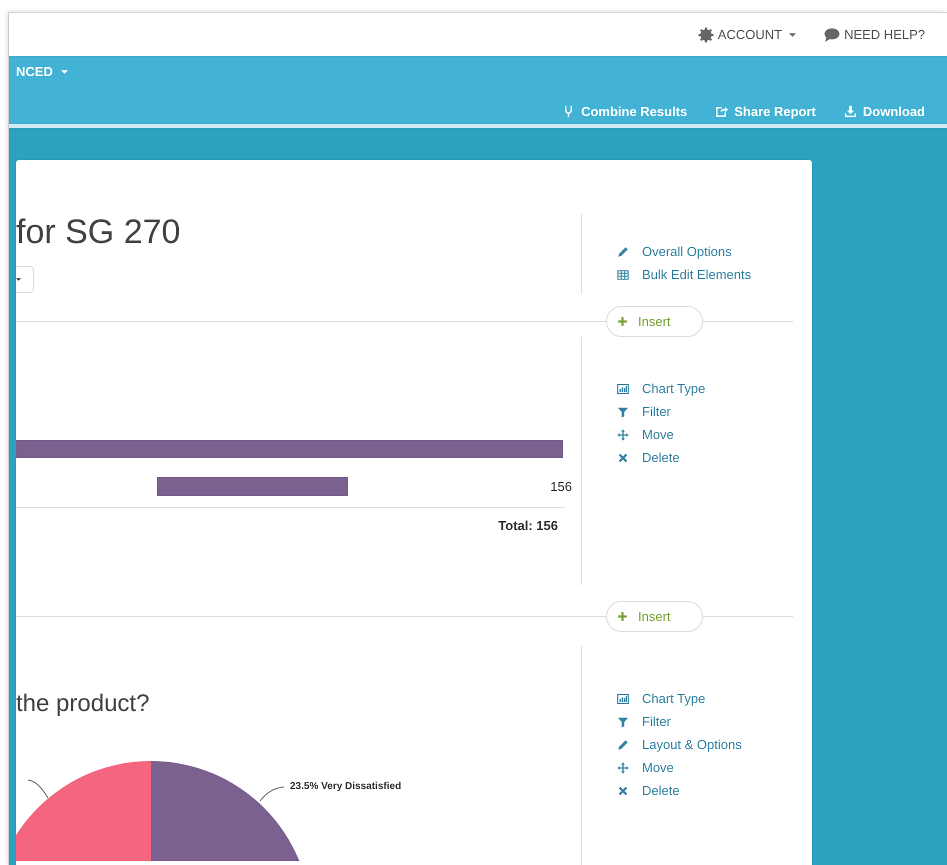 Image resolution: width=947 pixels, height=865 pixels. Describe the element at coordinates (83, 704) in the screenshot. I see `question-title: the product?` at that location.